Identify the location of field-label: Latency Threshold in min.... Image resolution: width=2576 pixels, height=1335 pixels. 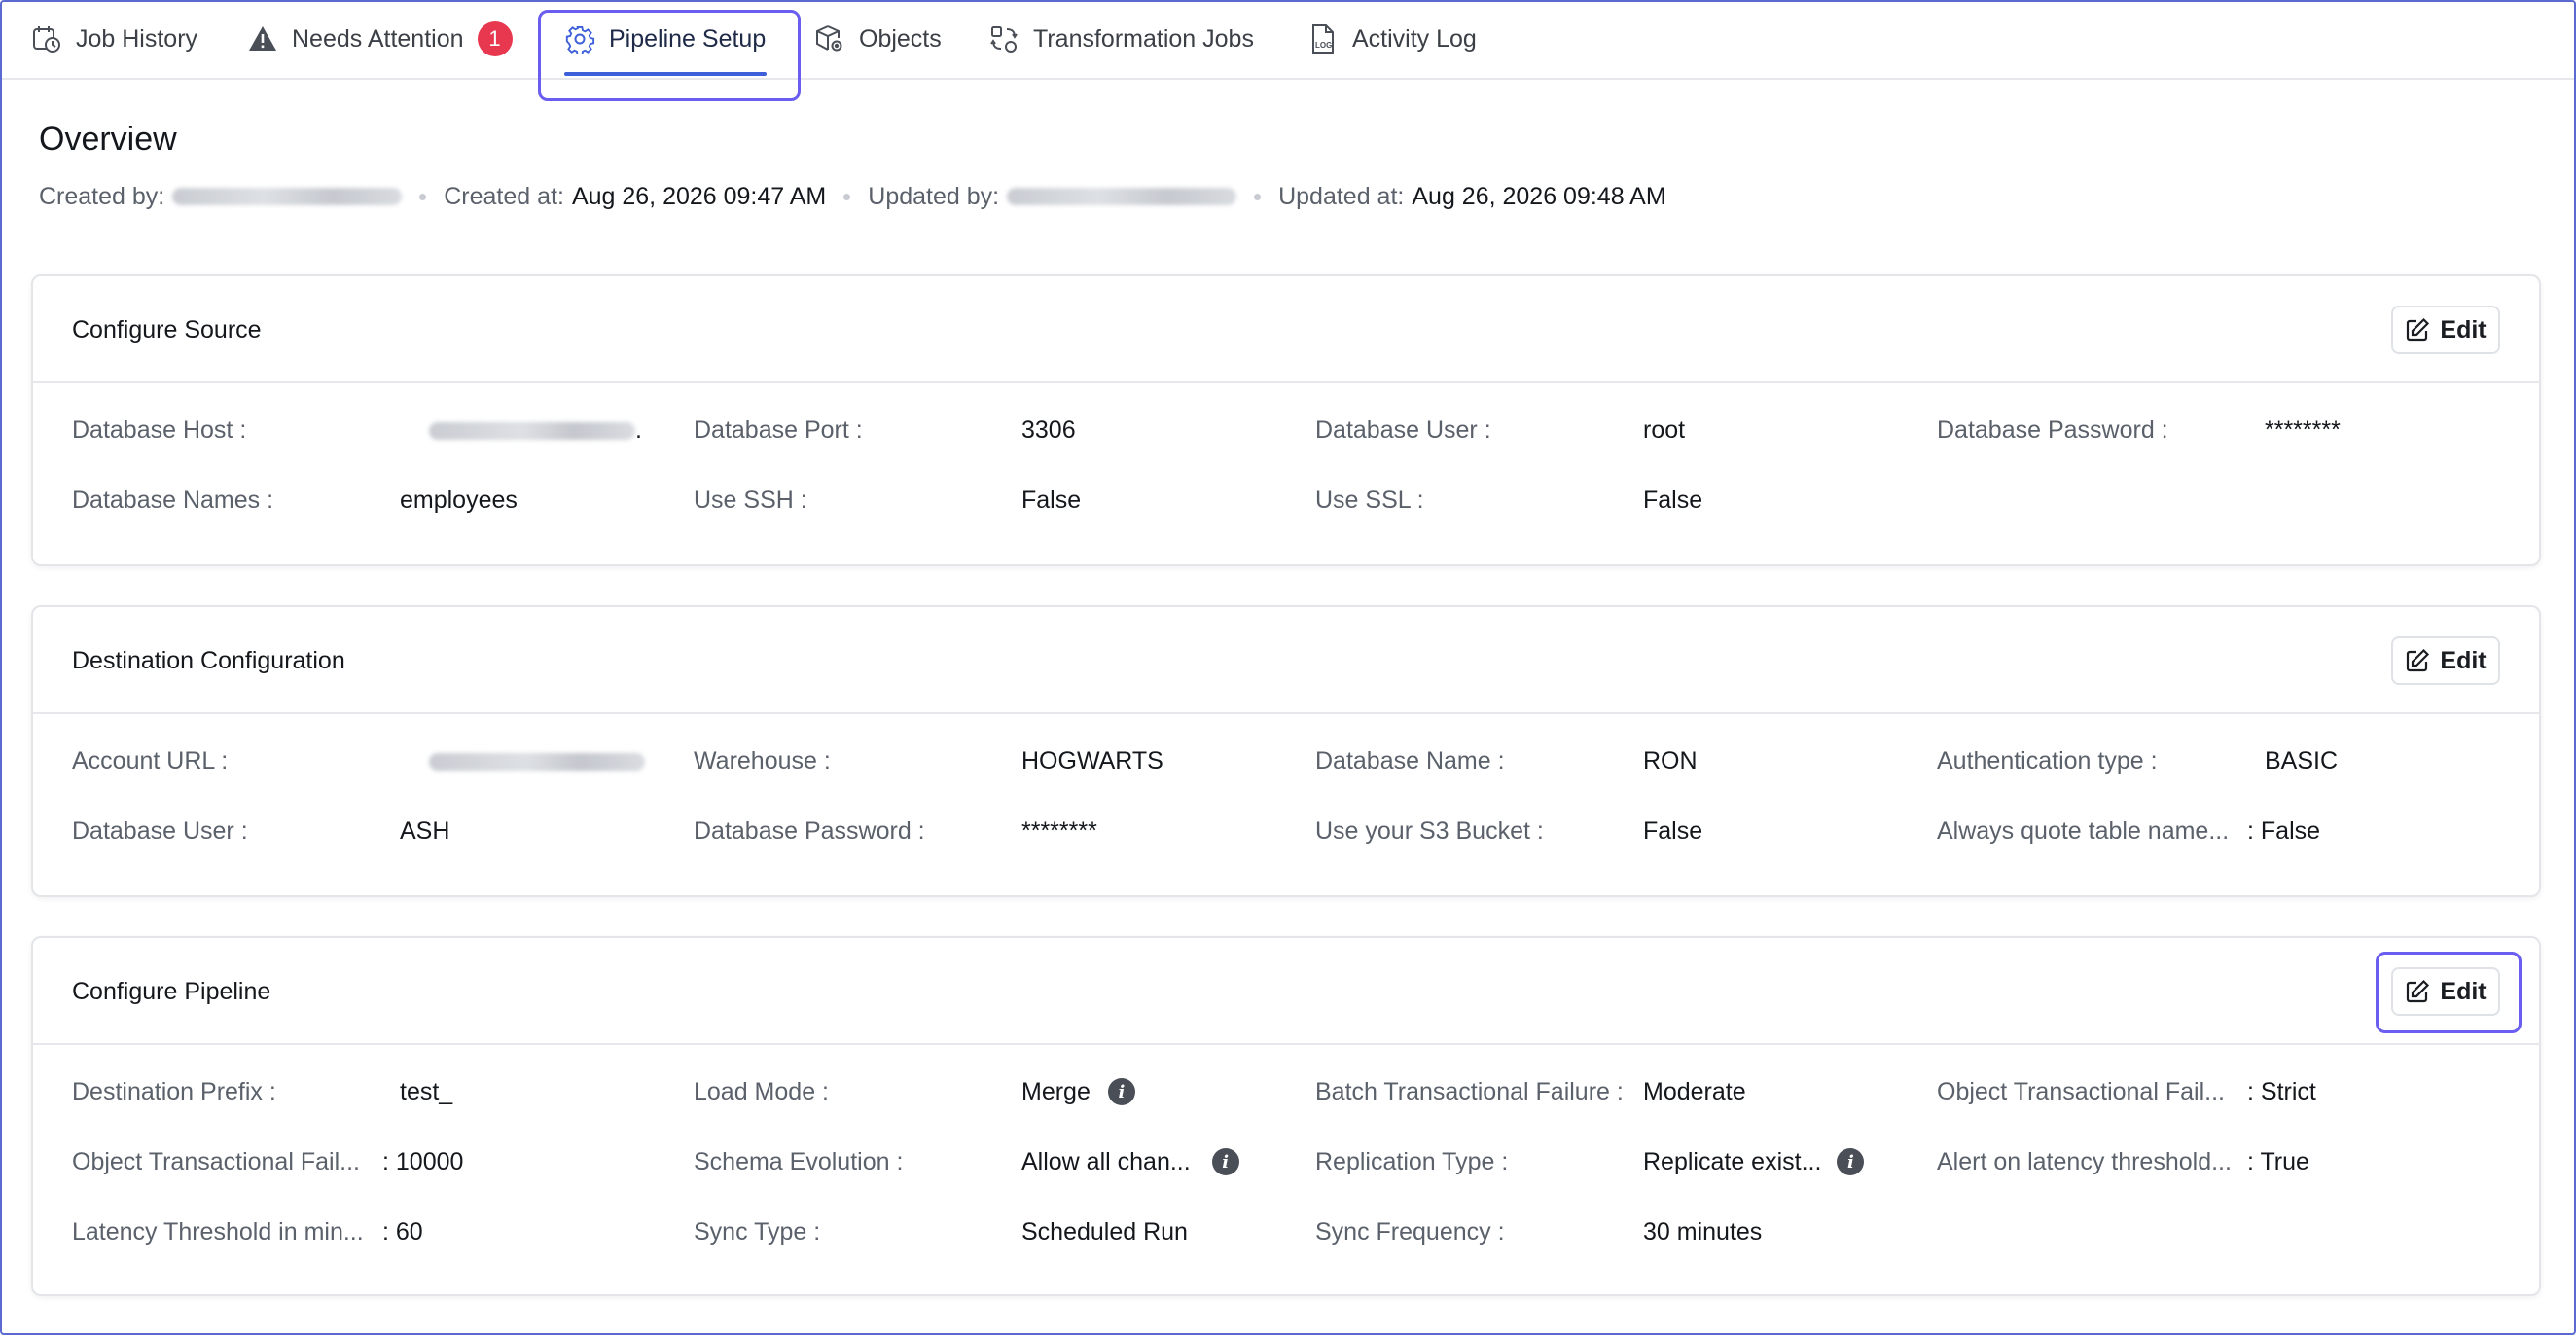
(218, 1231).